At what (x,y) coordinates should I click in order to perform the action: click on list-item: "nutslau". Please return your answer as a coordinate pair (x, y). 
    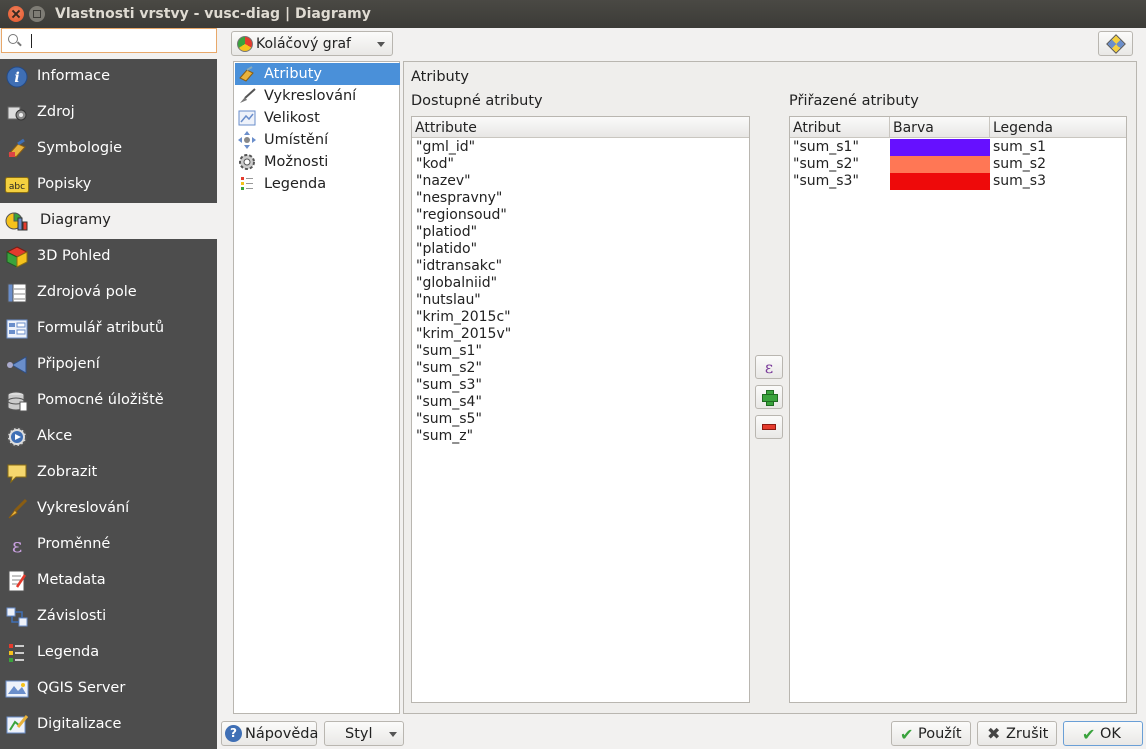
    Looking at the image, I should click on (448, 300).